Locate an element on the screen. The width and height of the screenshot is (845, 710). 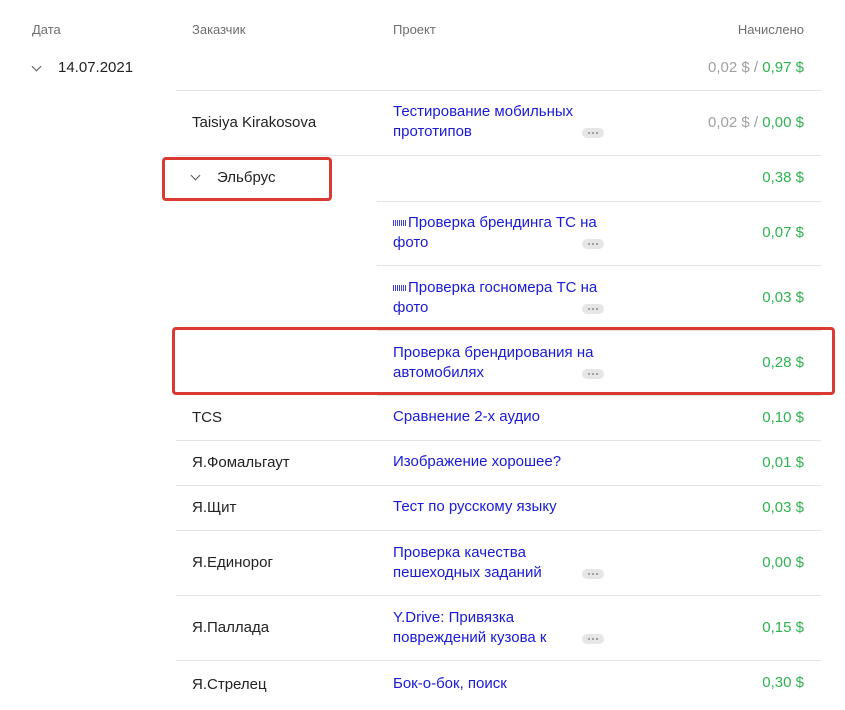
client-name: Я.Единорог is located at coordinates (232, 562).